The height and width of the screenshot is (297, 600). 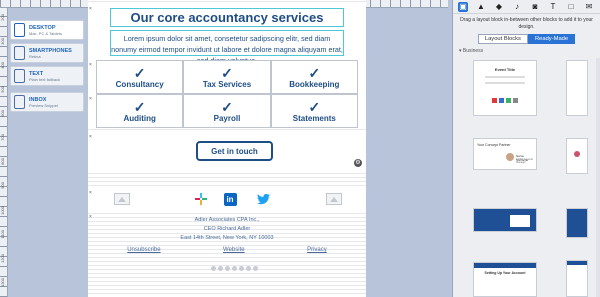 What do you see at coordinates (598, 177) in the screenshot?
I see `panel-scrollbar` at bounding box center [598, 177].